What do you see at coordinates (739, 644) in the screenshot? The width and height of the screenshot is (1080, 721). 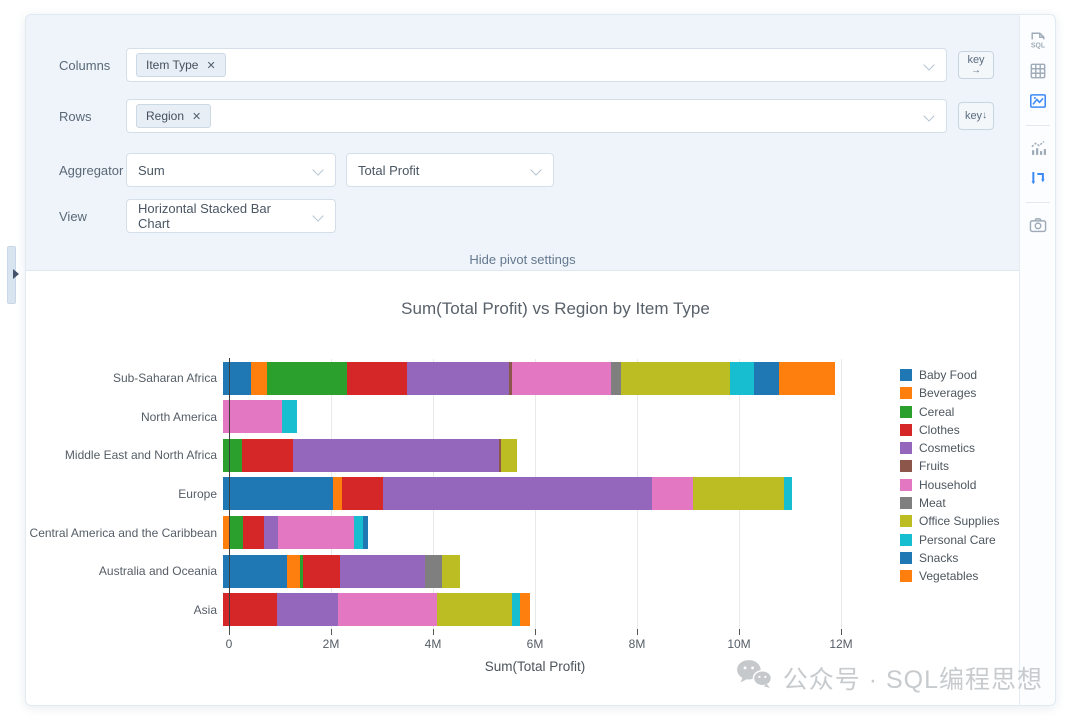 I see `x-tick-label: 10M` at bounding box center [739, 644].